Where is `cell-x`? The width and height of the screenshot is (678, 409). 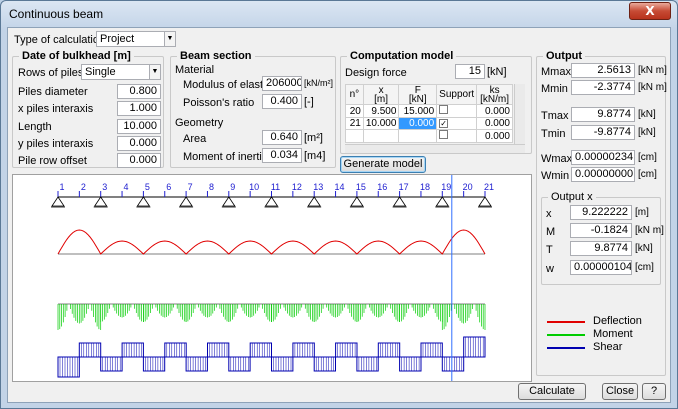 cell-x is located at coordinates (381, 136).